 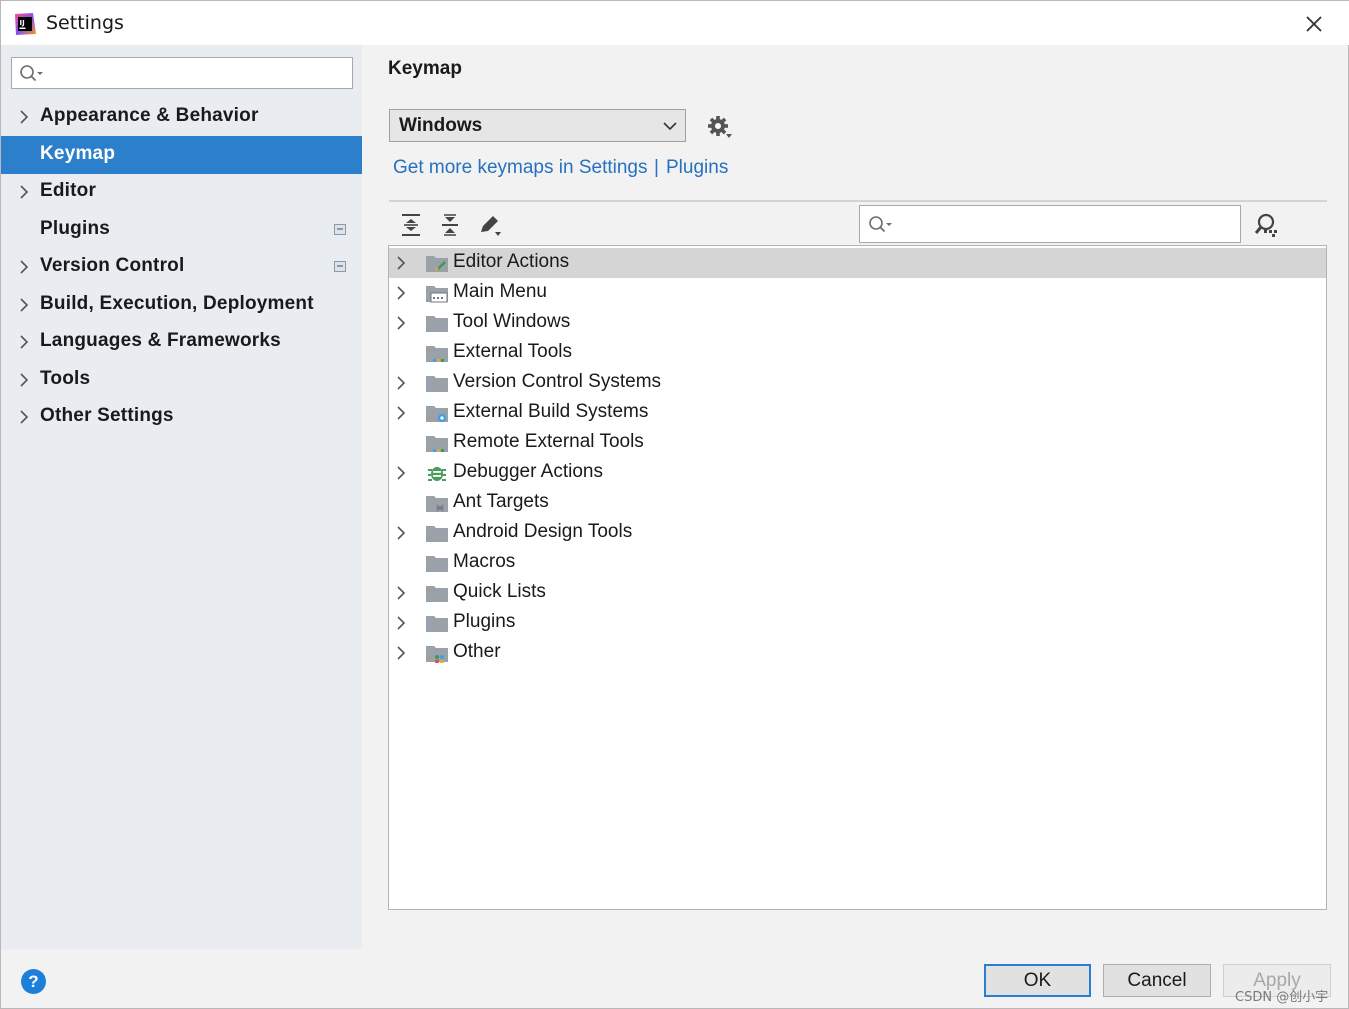 I want to click on sidebar-item-label: Languages & Frameworks, so click(x=160, y=340).